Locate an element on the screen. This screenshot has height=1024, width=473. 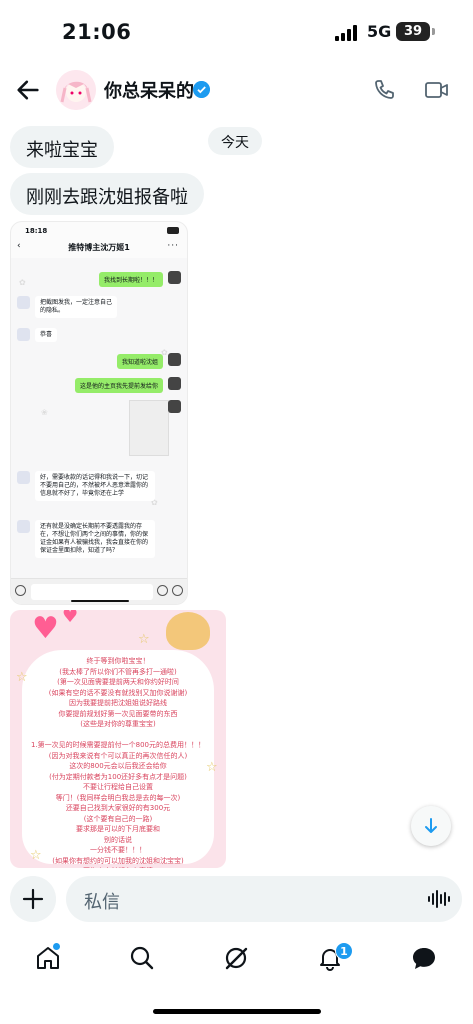
screenshot-message: 把截图发我，一定注意自己的隐私。 is located at coordinates (76, 307).